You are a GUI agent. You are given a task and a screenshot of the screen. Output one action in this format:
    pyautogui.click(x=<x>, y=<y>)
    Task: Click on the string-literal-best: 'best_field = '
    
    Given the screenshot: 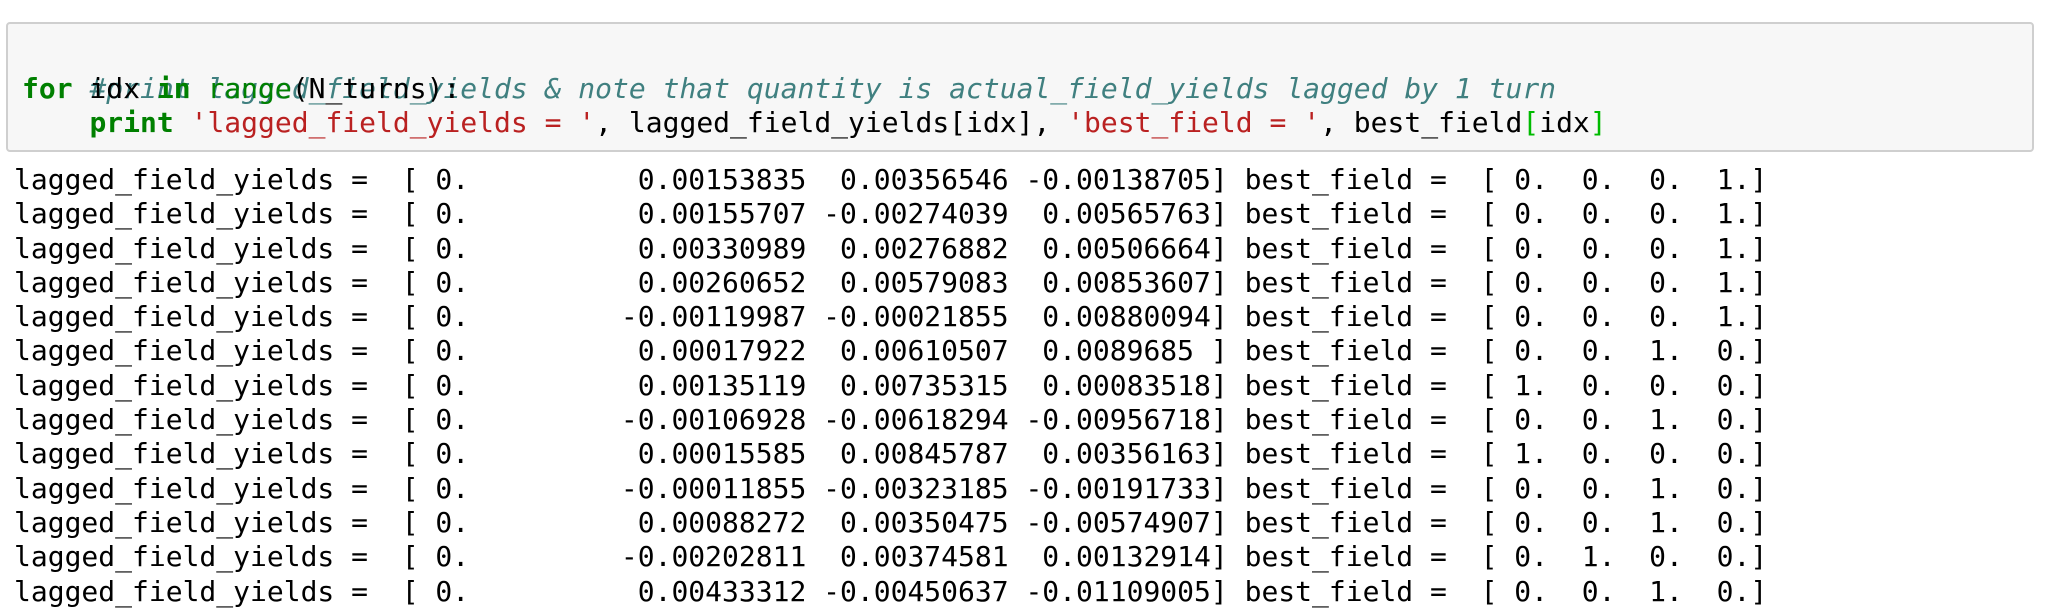 What is the action you would take?
    pyautogui.click(x=1194, y=122)
    